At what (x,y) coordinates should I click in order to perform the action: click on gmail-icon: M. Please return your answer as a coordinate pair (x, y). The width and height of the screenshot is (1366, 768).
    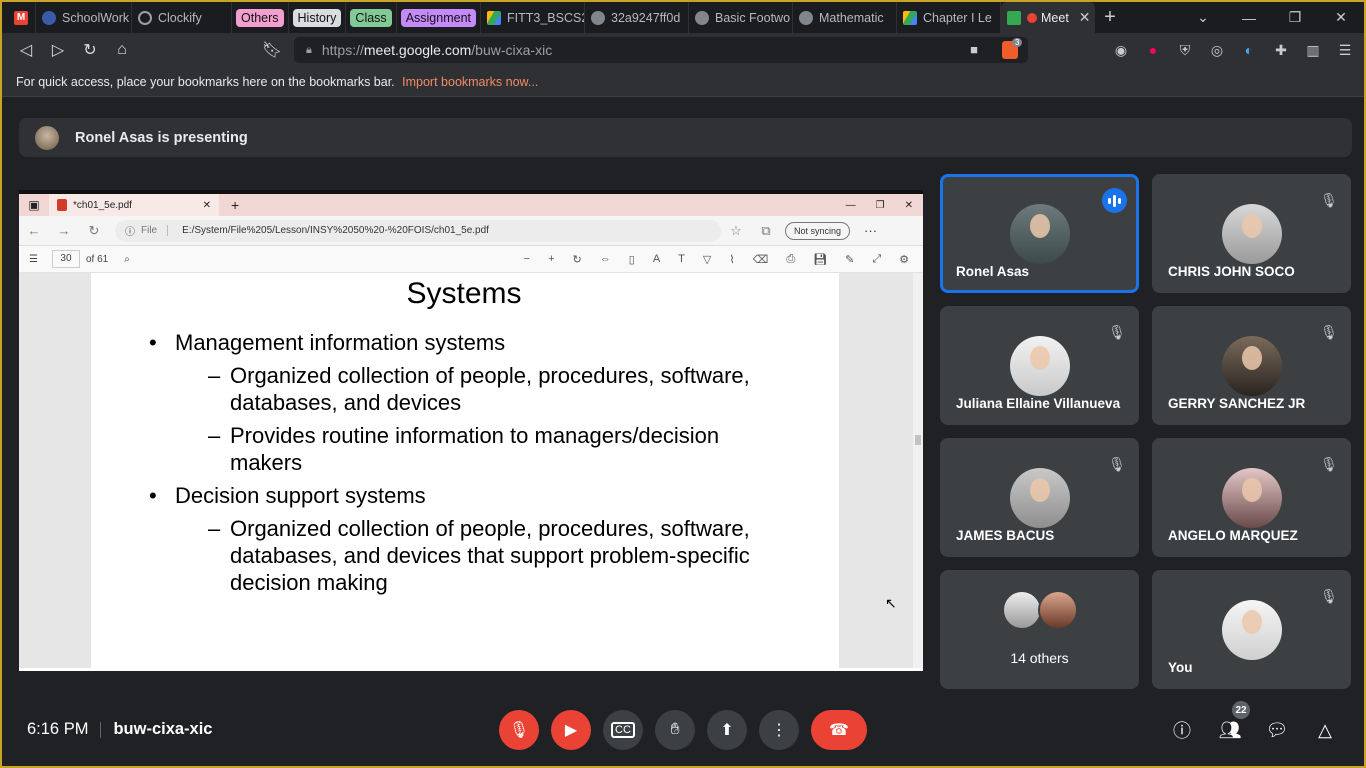
    Looking at the image, I should click on (21, 17).